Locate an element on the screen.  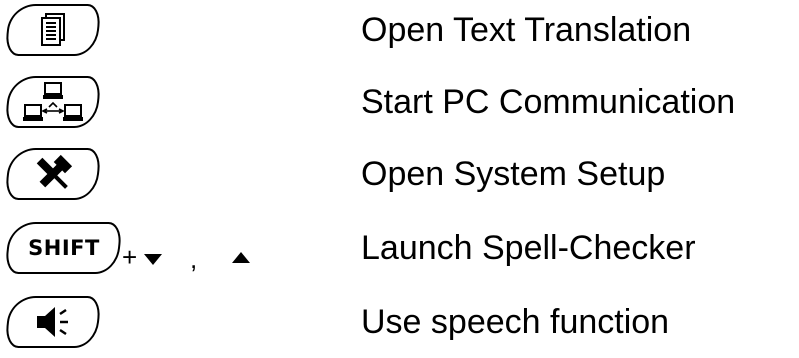
arrow-up-icon is located at coordinates (241, 257).